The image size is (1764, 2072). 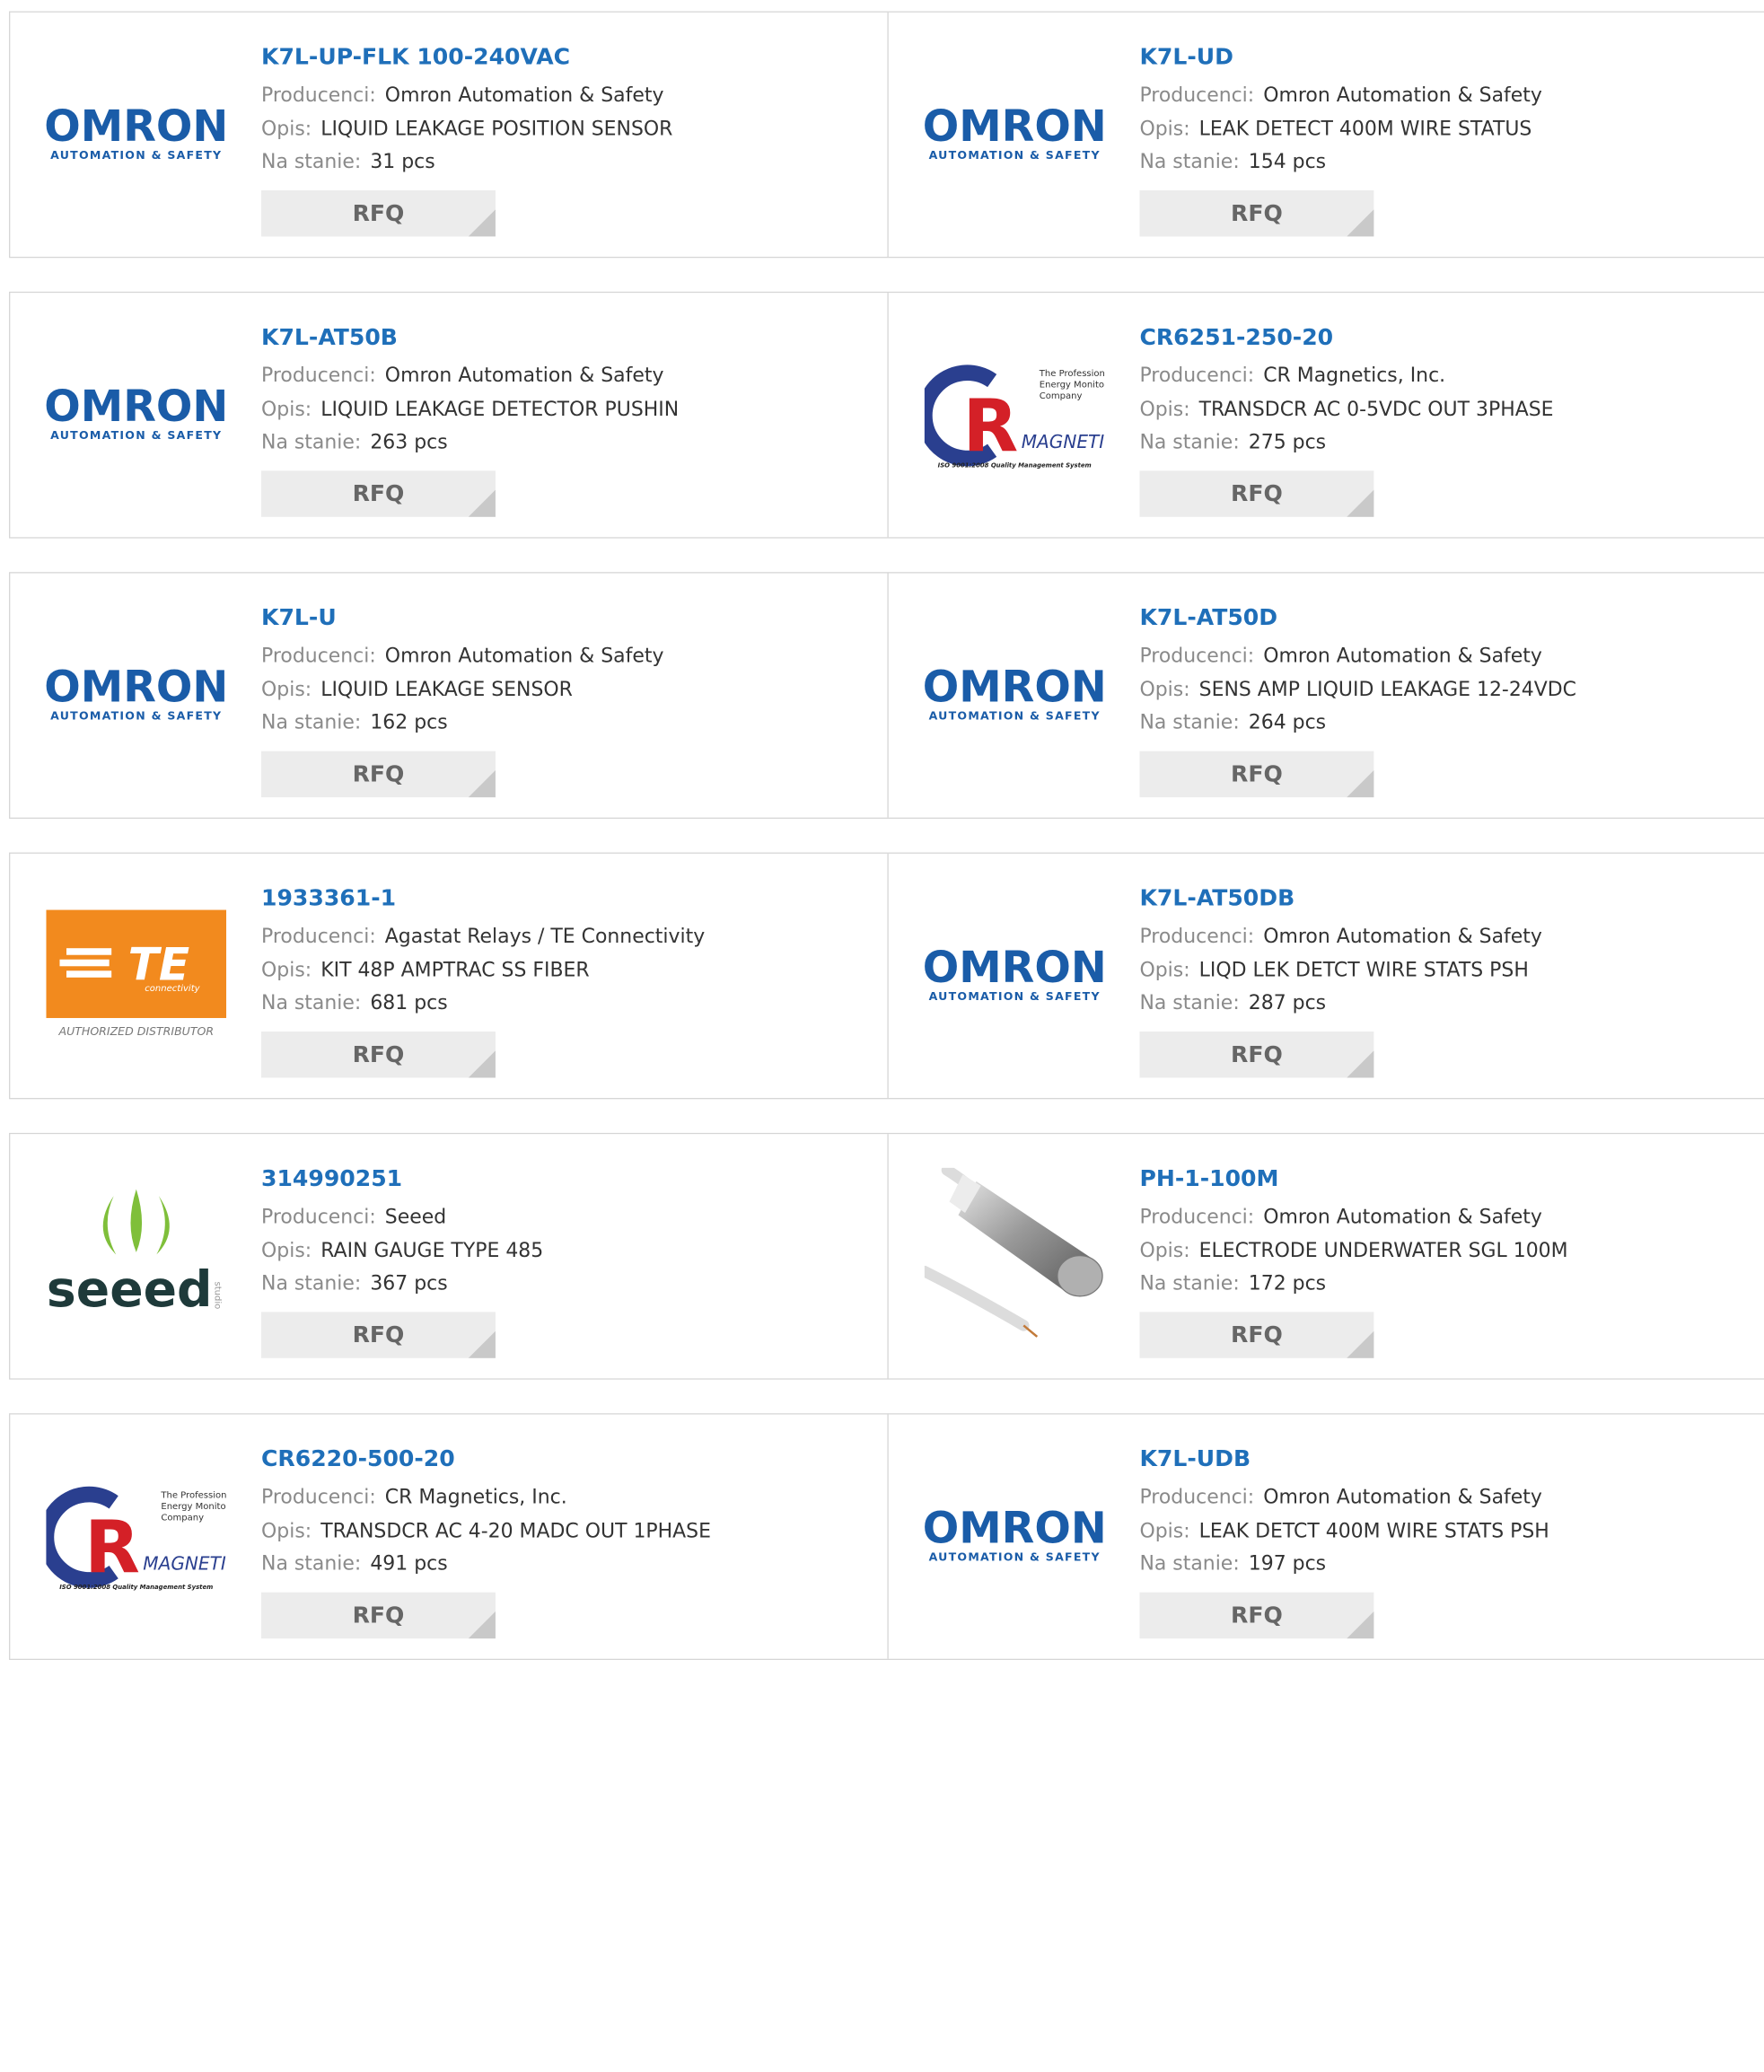 I want to click on manufacturer-value: CR Magnetics, Inc., so click(x=1354, y=376).